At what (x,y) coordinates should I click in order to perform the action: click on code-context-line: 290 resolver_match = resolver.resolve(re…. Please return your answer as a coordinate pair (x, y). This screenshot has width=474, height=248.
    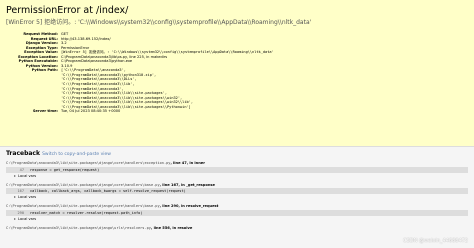
    Looking at the image, I should click on (237, 212).